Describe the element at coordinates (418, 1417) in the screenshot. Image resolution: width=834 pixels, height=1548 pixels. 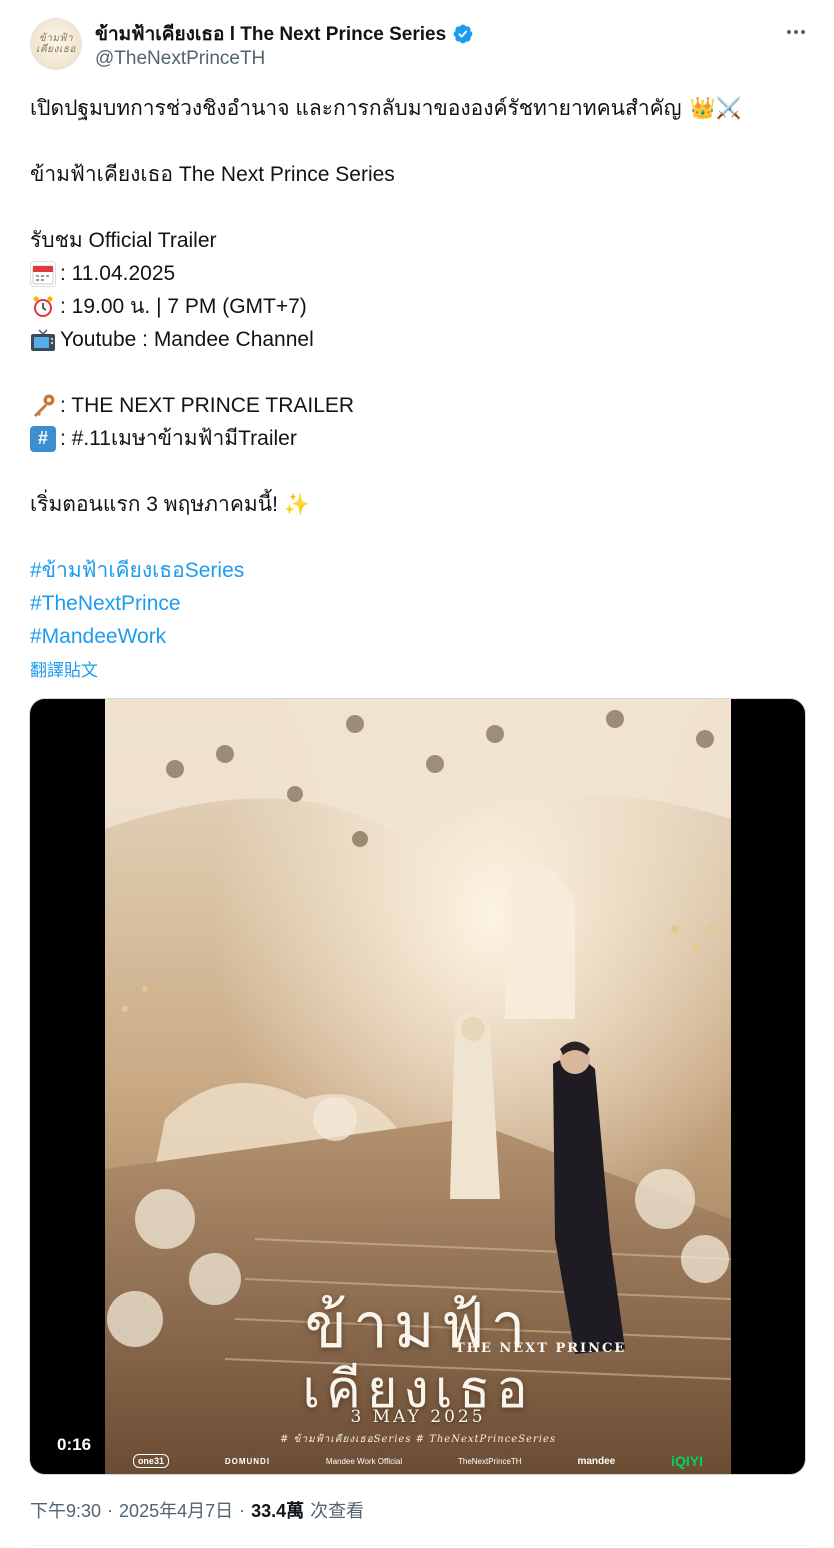
I see `poster-release-date: 3 MAY 2025` at that location.